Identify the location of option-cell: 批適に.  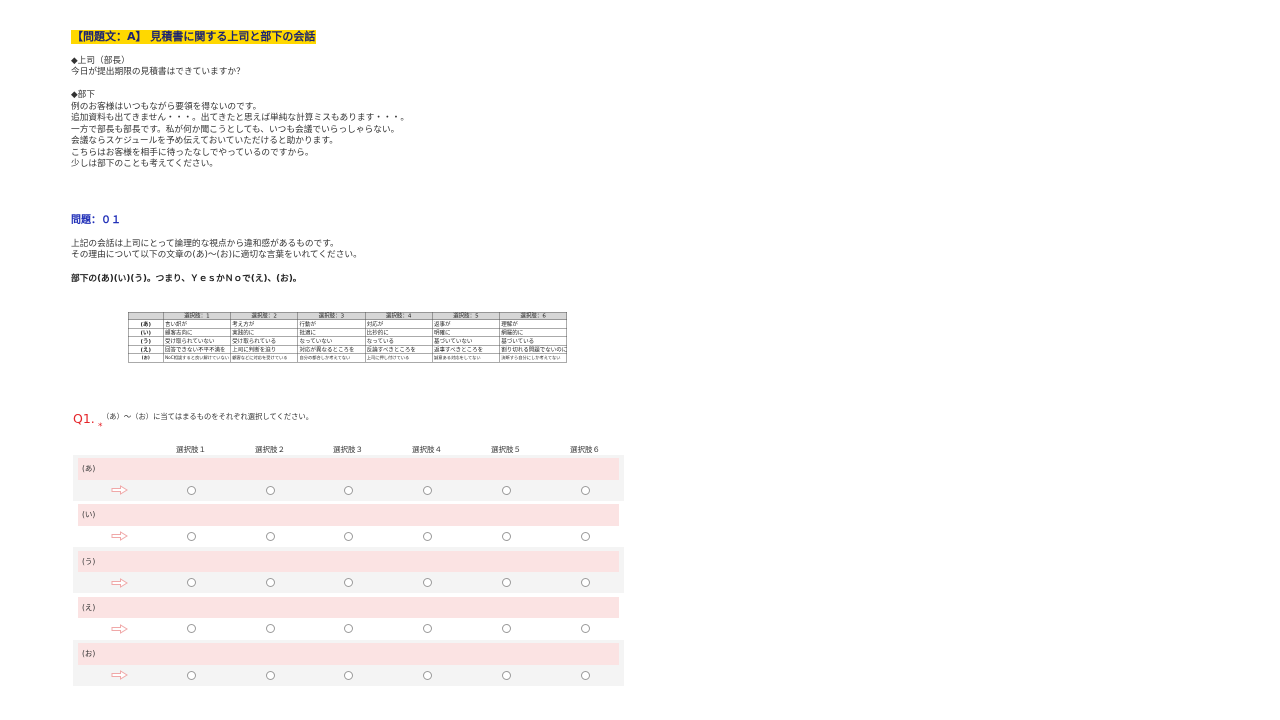
(331, 332).